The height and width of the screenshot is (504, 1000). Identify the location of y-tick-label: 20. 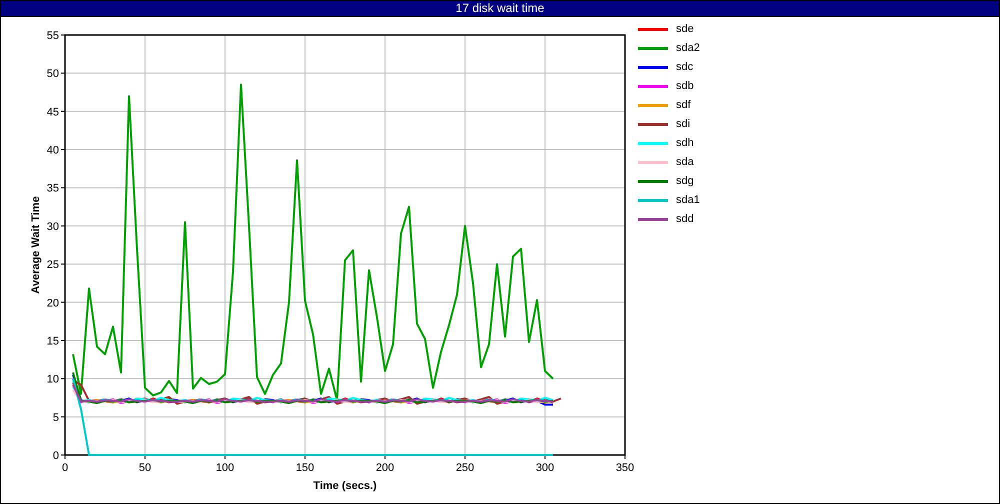
(52, 303).